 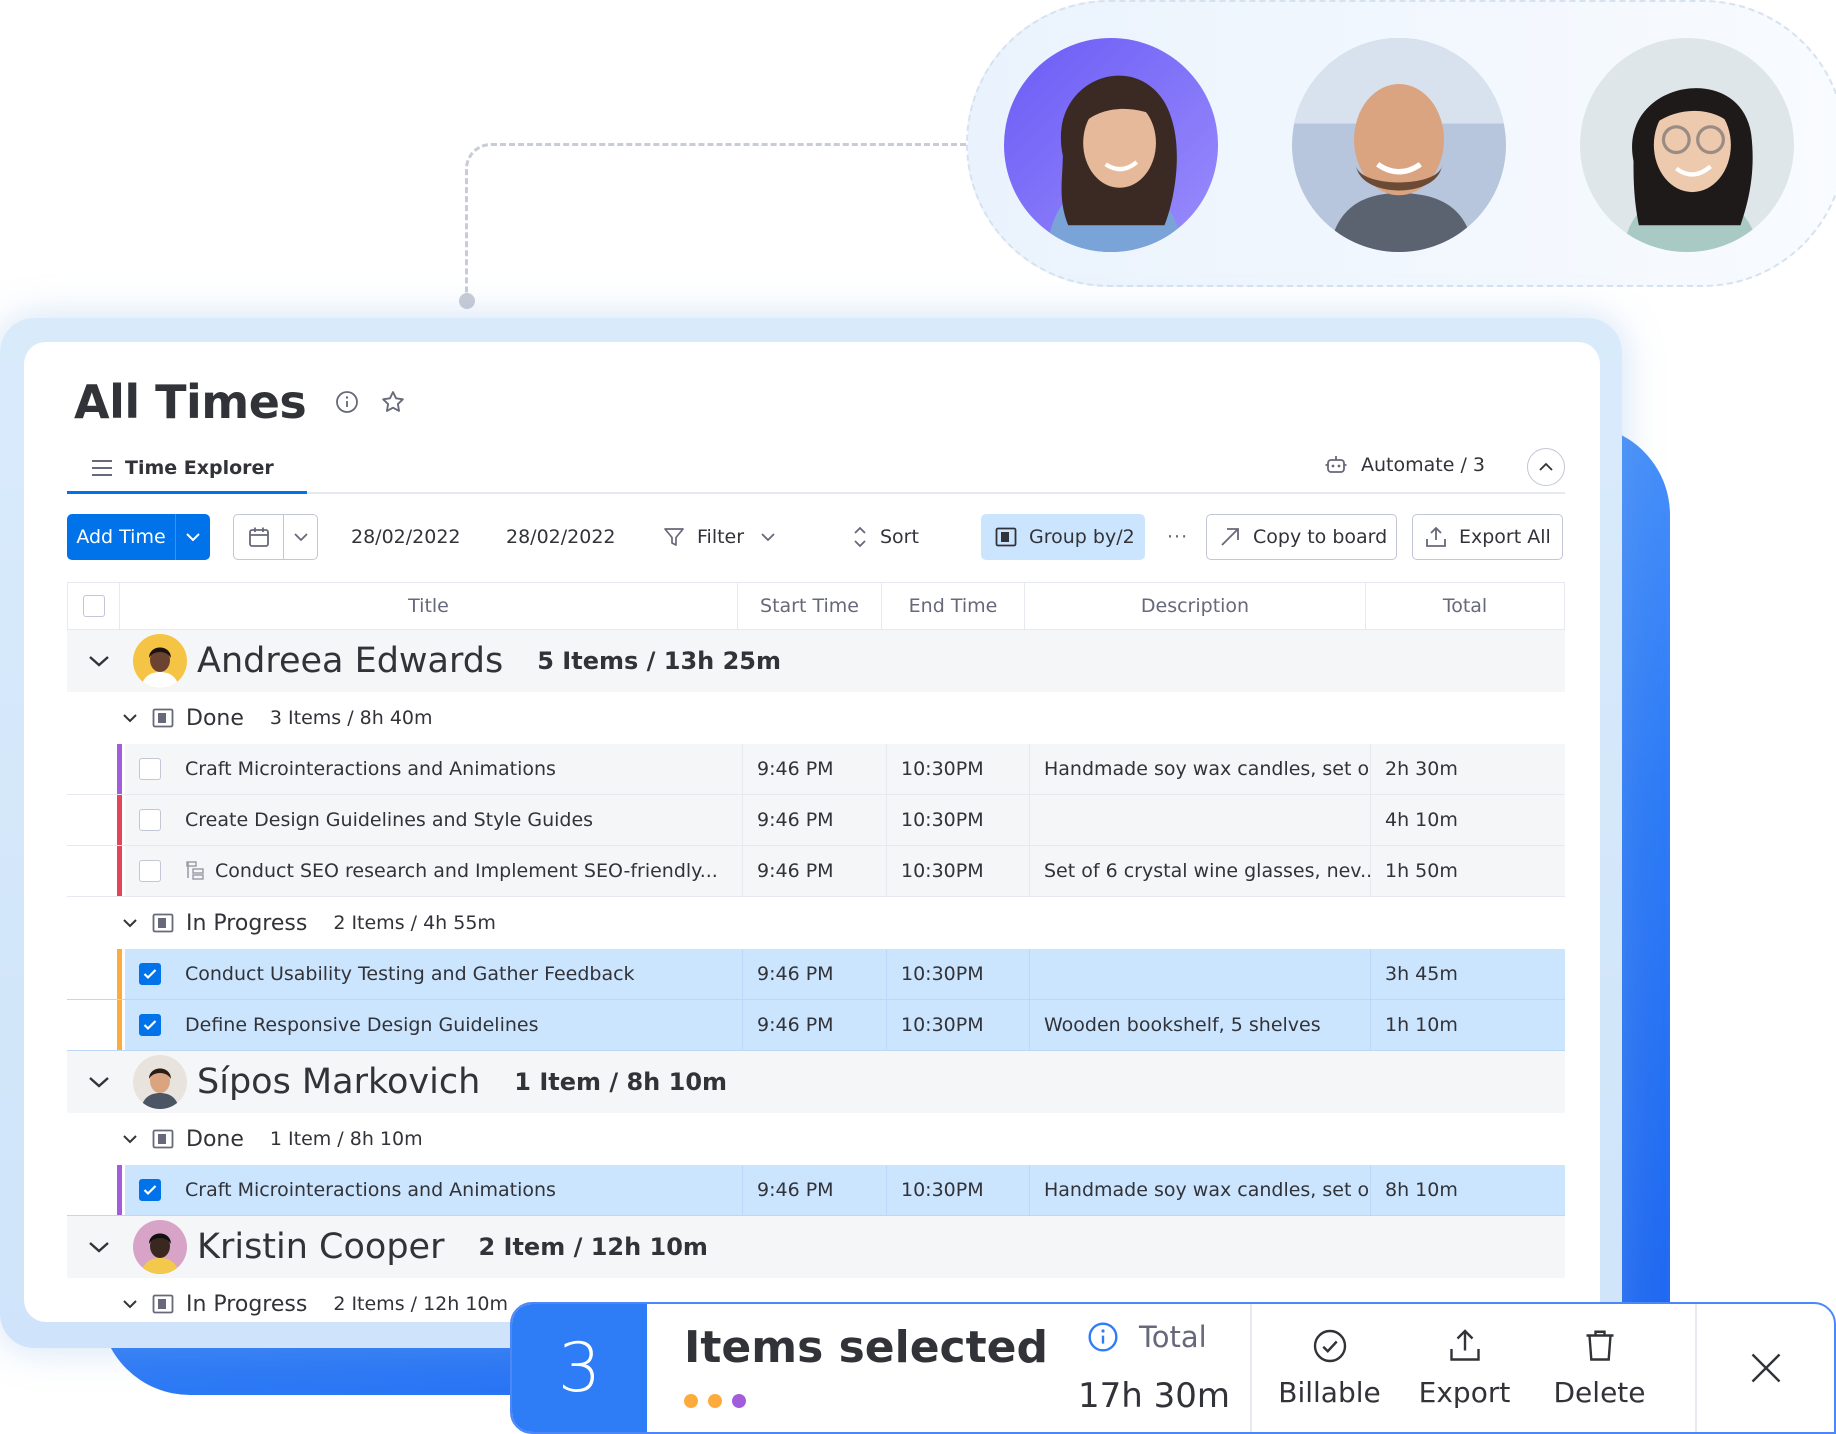 I want to click on column-description: Description, so click(x=1195, y=606).